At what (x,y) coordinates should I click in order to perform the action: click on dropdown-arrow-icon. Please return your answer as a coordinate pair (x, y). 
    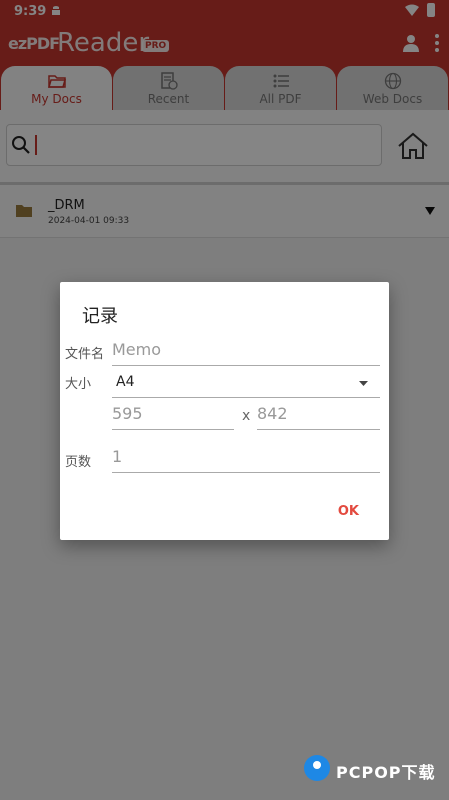
    Looking at the image, I should click on (363, 383).